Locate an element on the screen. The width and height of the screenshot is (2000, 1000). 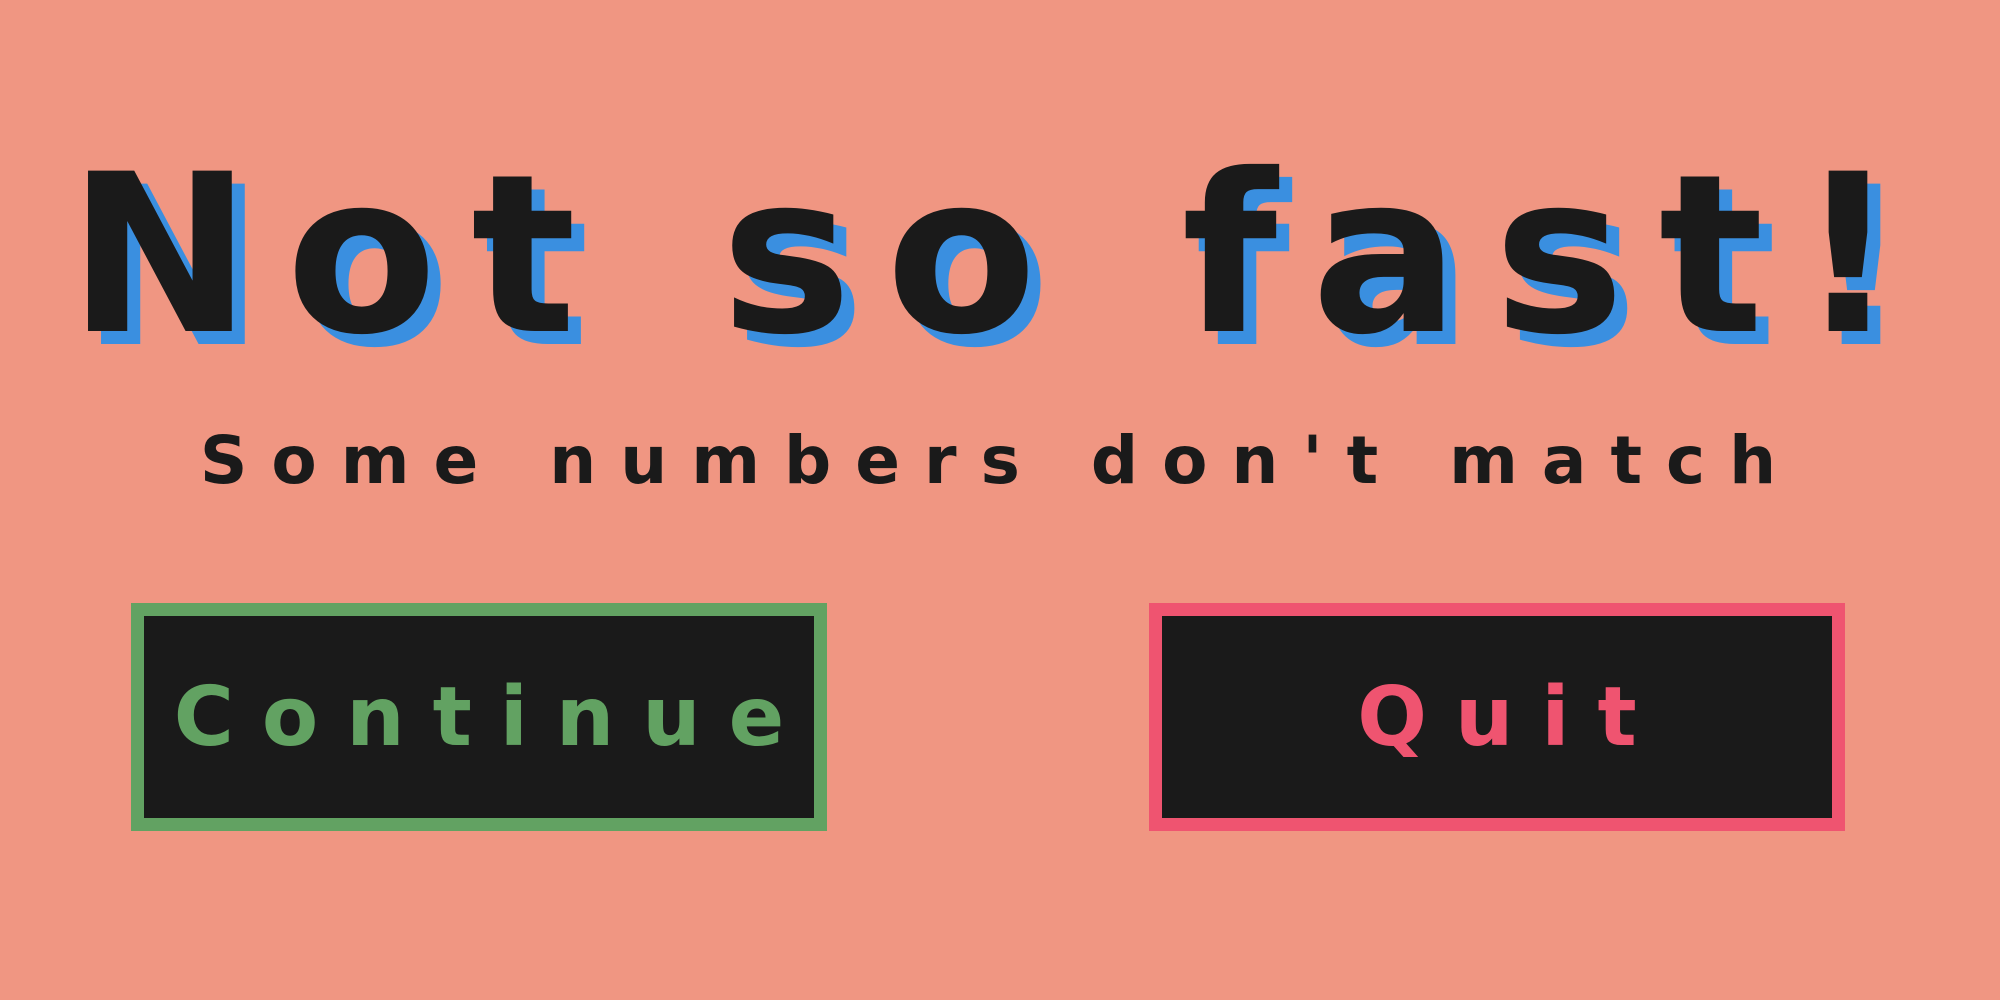
quit-button-label: Quit is located at coordinates (1511, 717).